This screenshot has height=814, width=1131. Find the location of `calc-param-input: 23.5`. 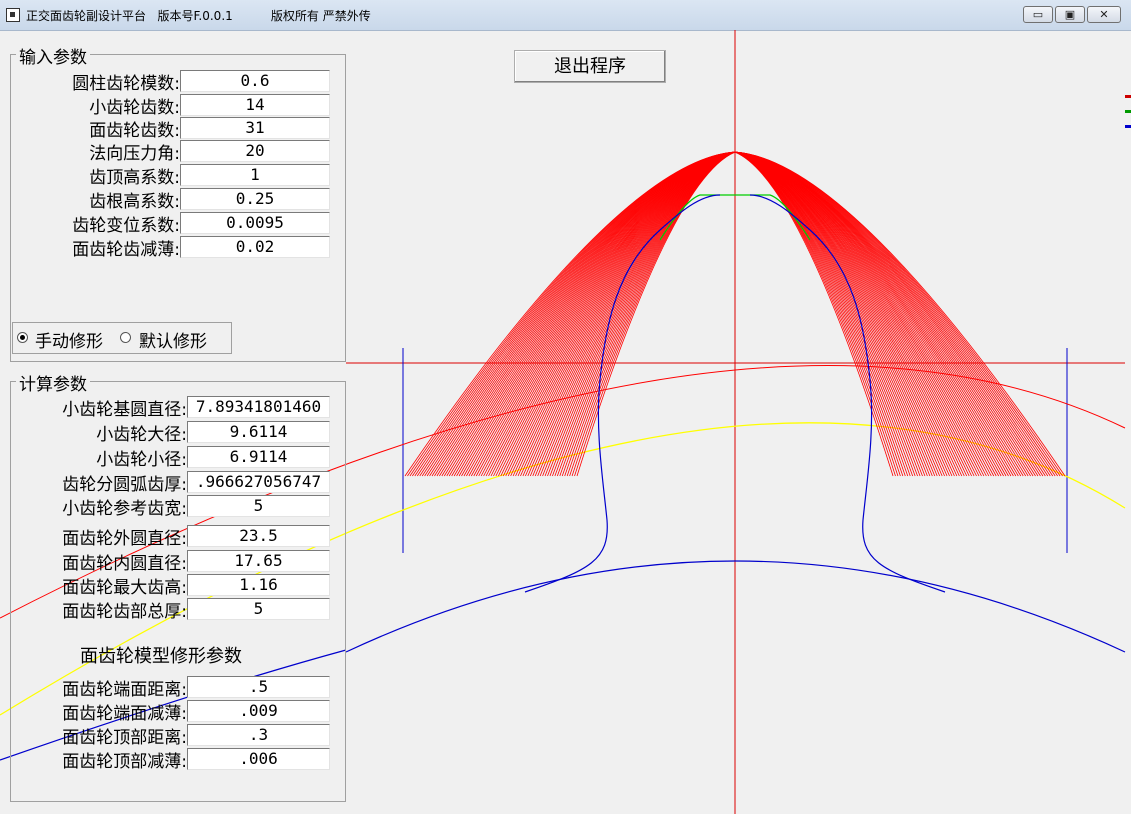

calc-param-input: 23.5 is located at coordinates (258, 536).